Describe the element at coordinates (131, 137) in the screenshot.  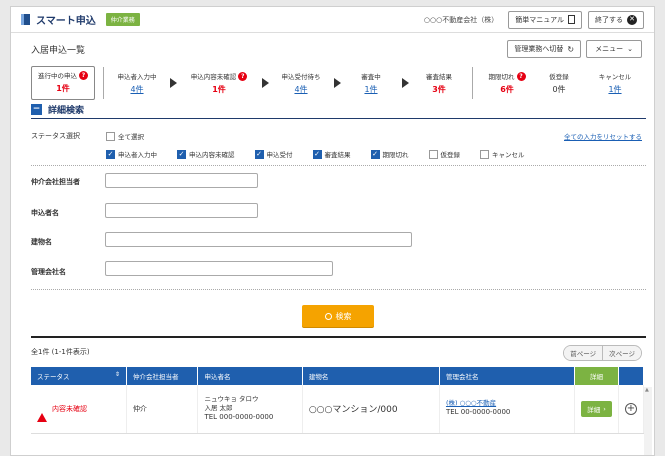
I see `checkbox-label: 全て選択` at that location.